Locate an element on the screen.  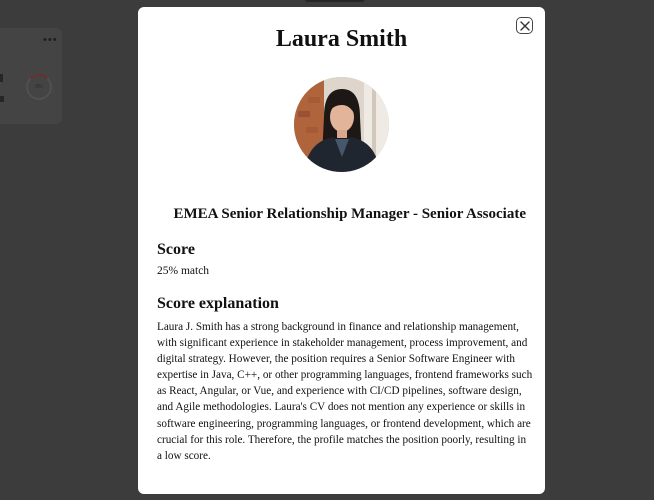
score-value: 25% match is located at coordinates (183, 271).